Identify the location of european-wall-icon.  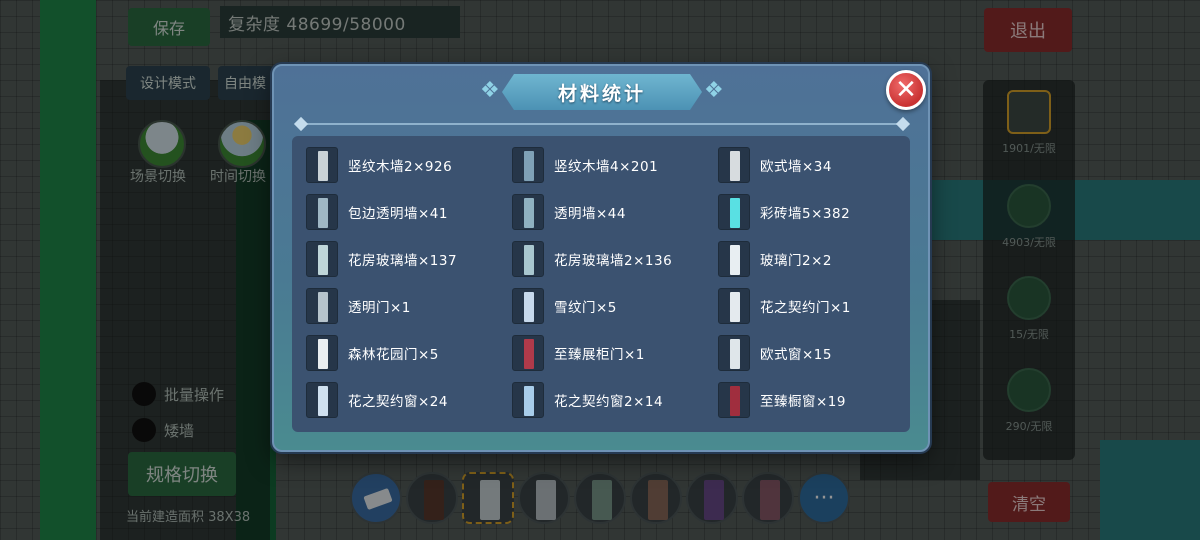
(734, 164).